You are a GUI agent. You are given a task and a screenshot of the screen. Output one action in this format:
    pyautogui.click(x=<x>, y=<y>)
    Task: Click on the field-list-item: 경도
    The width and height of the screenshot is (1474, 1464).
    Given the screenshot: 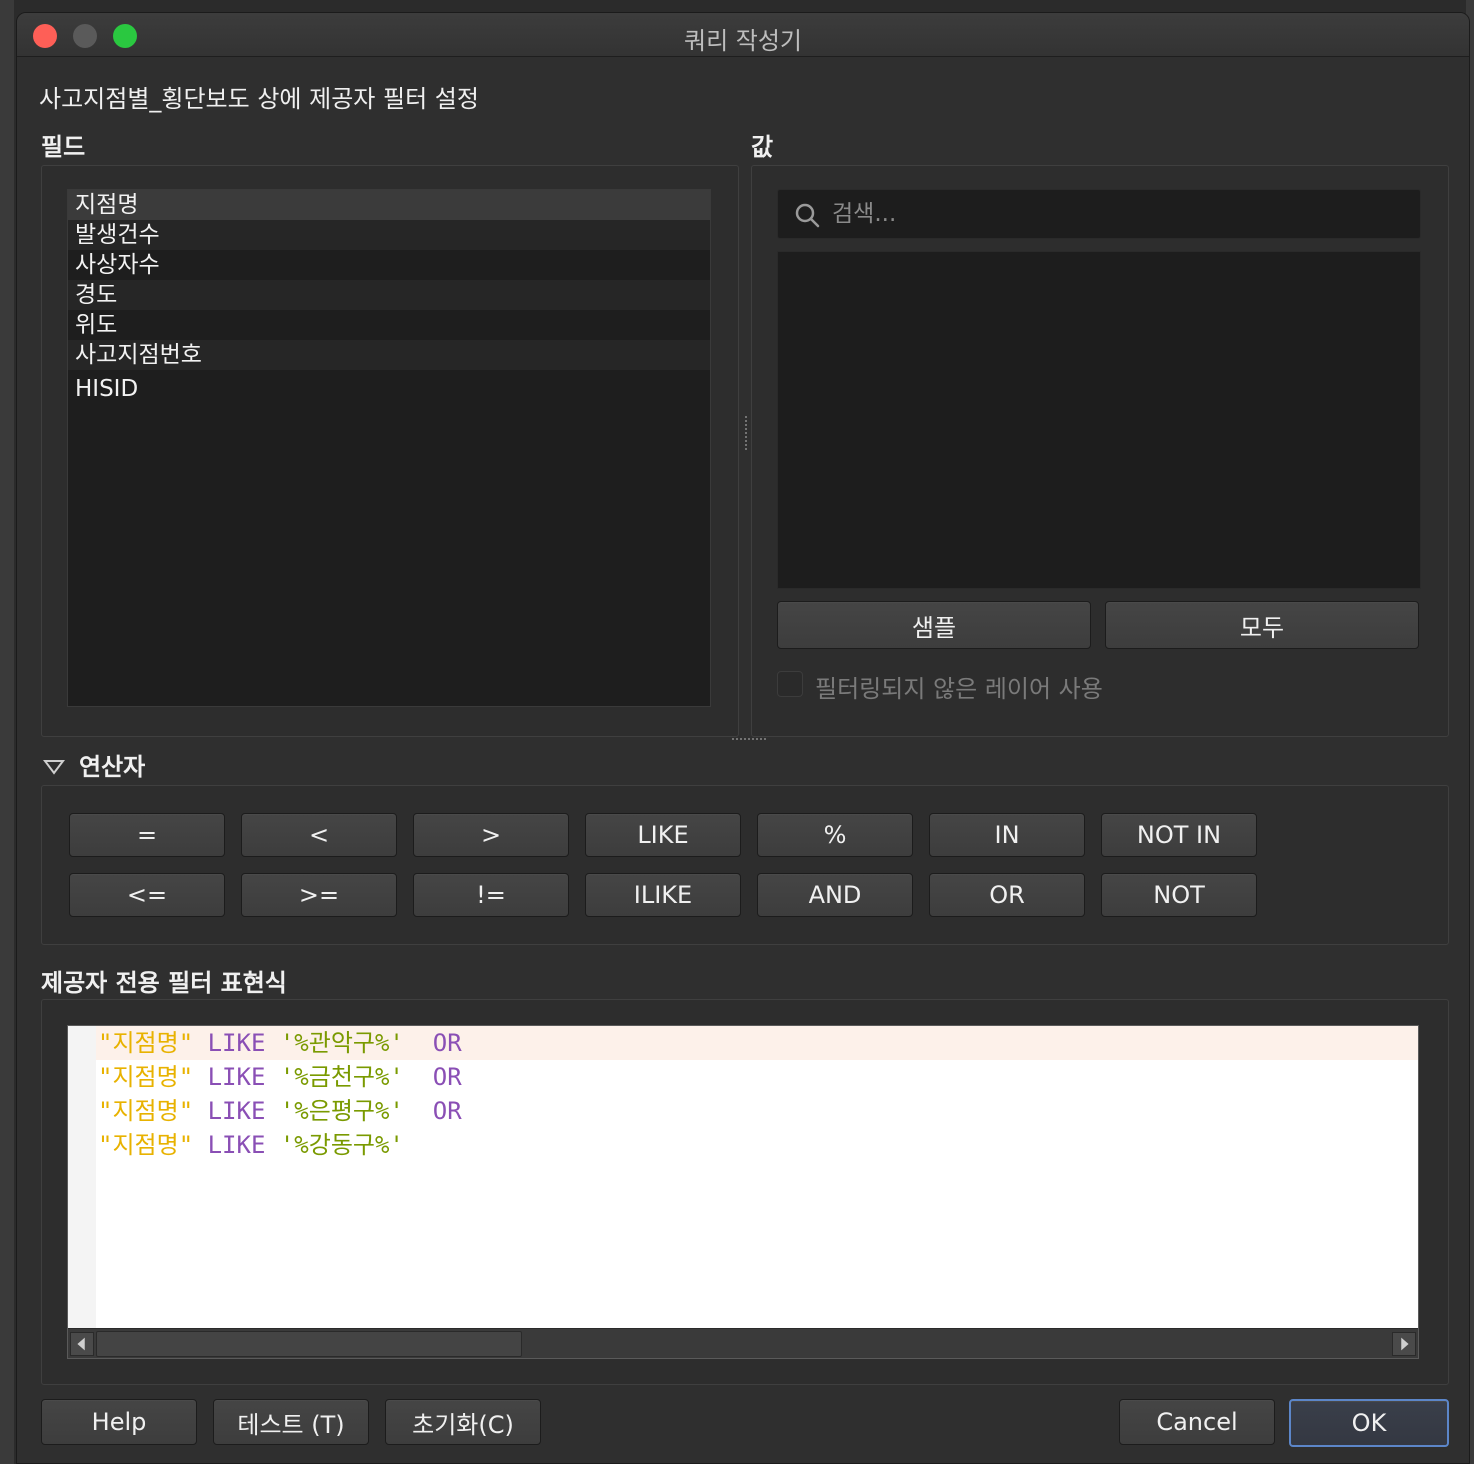 What is the action you would take?
    pyautogui.click(x=389, y=295)
    